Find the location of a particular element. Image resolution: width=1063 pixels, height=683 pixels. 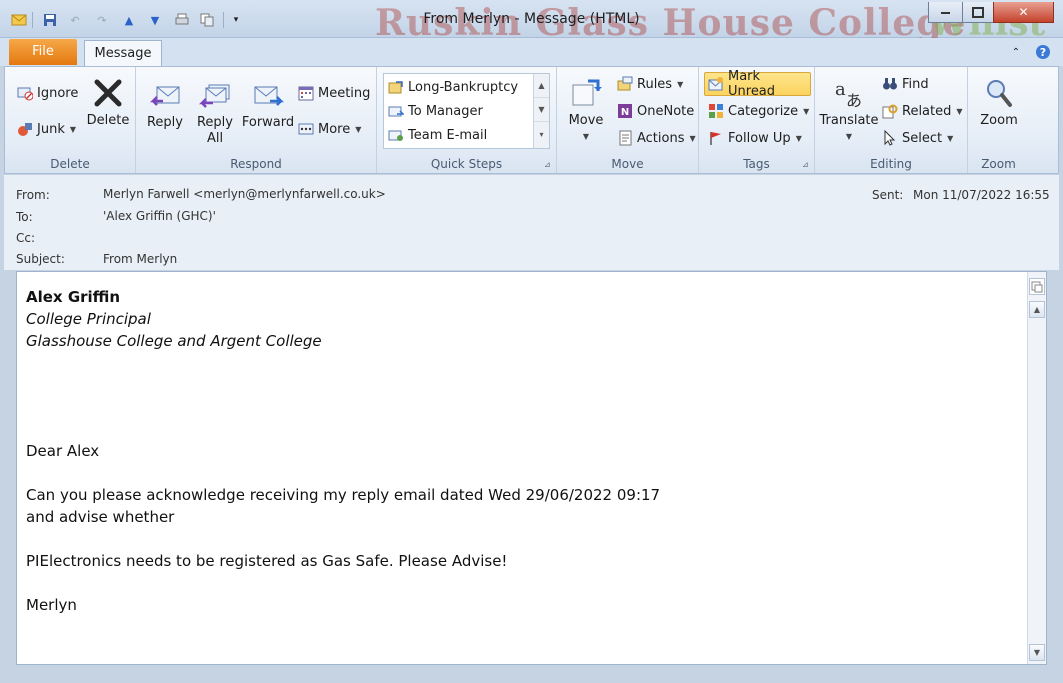

forward-button: Forward is located at coordinates (268, 105).